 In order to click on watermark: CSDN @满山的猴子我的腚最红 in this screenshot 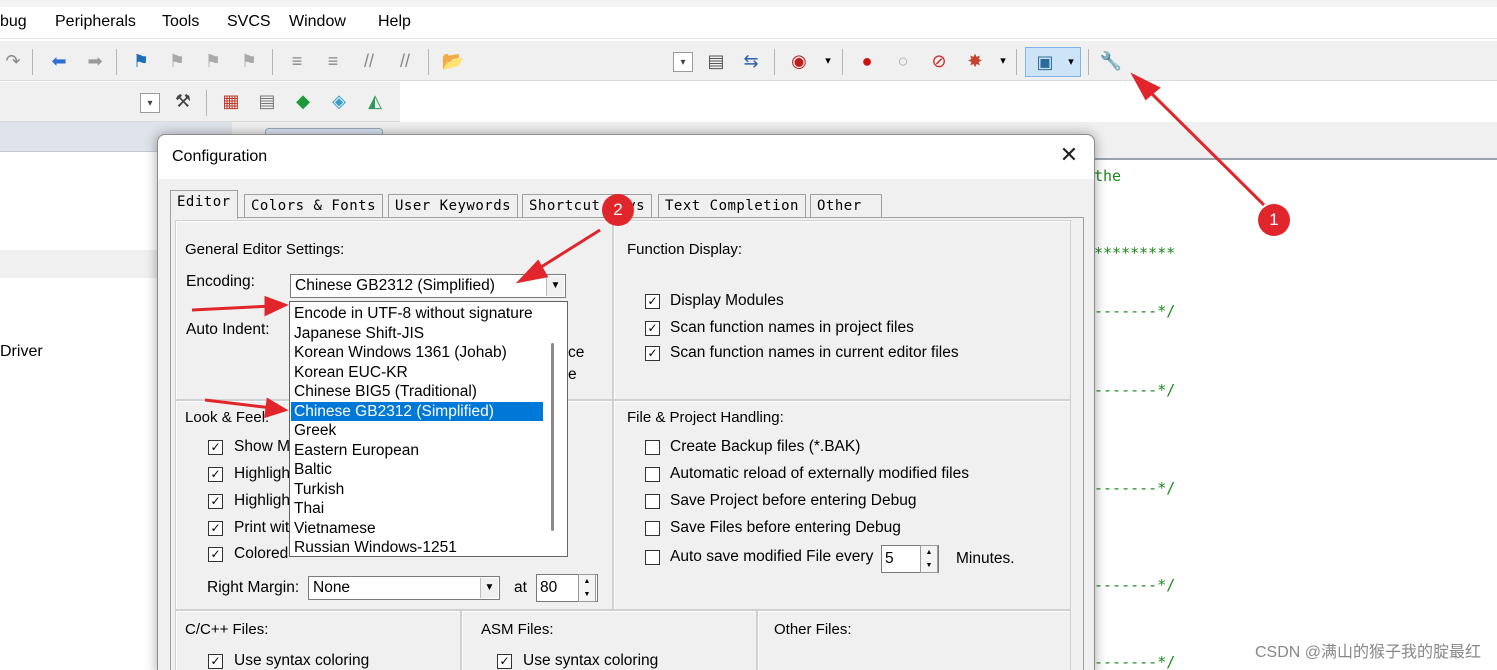, I will do `click(1367, 652)`.